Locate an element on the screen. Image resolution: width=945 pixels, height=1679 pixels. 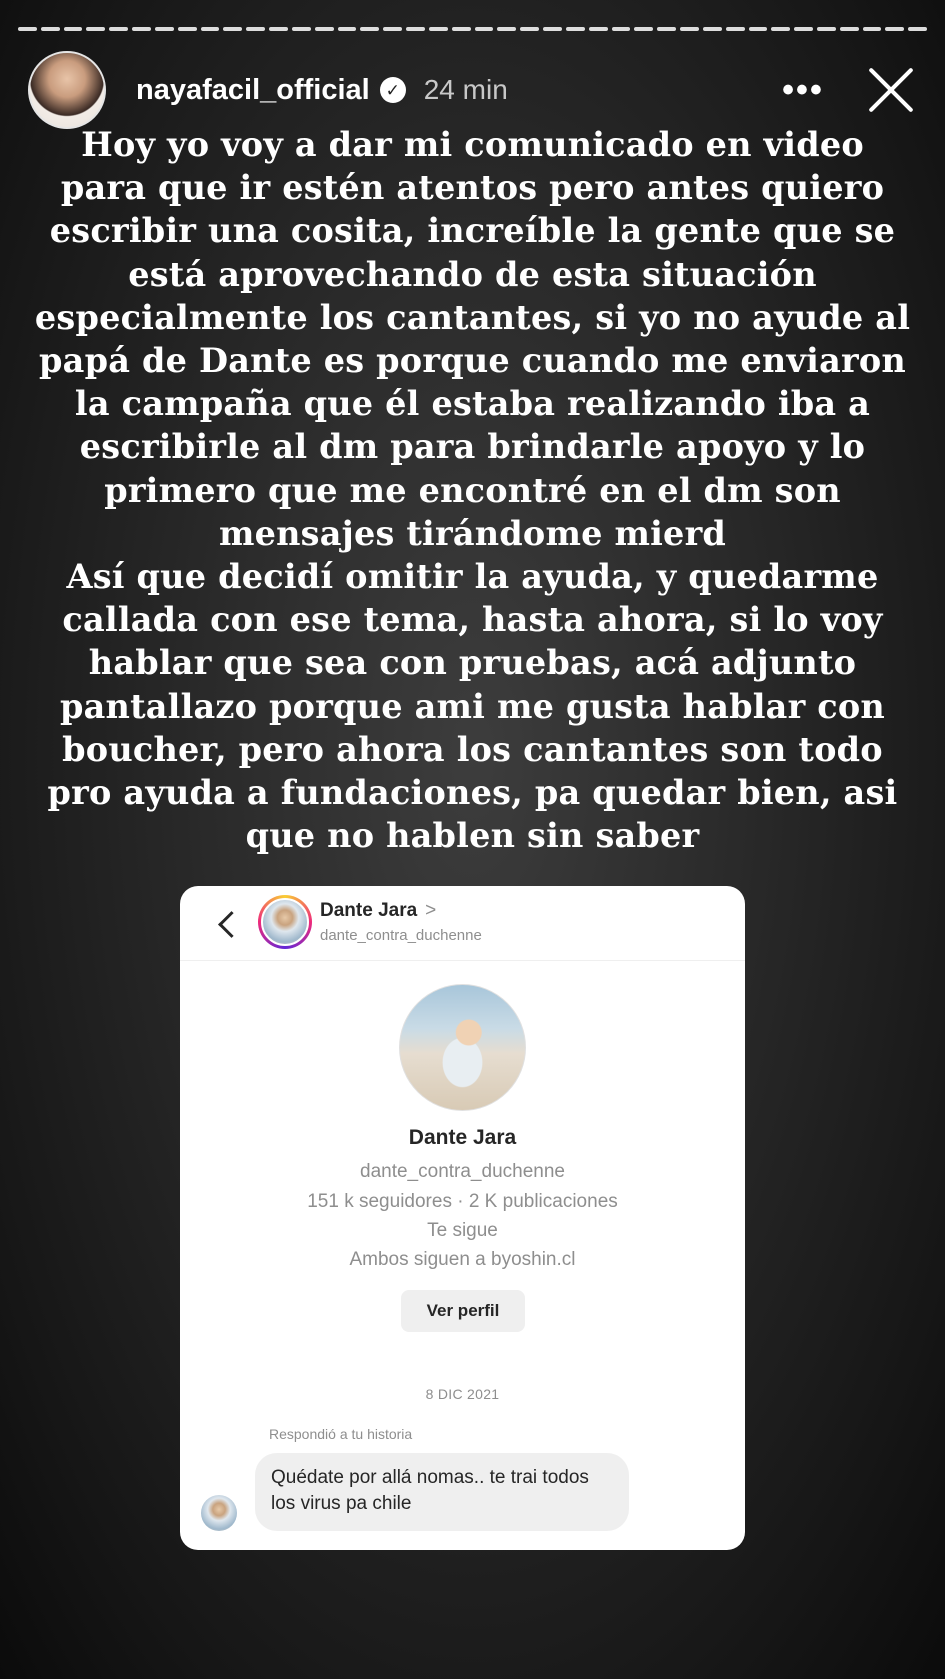
profile-picture is located at coordinates (462, 1047).